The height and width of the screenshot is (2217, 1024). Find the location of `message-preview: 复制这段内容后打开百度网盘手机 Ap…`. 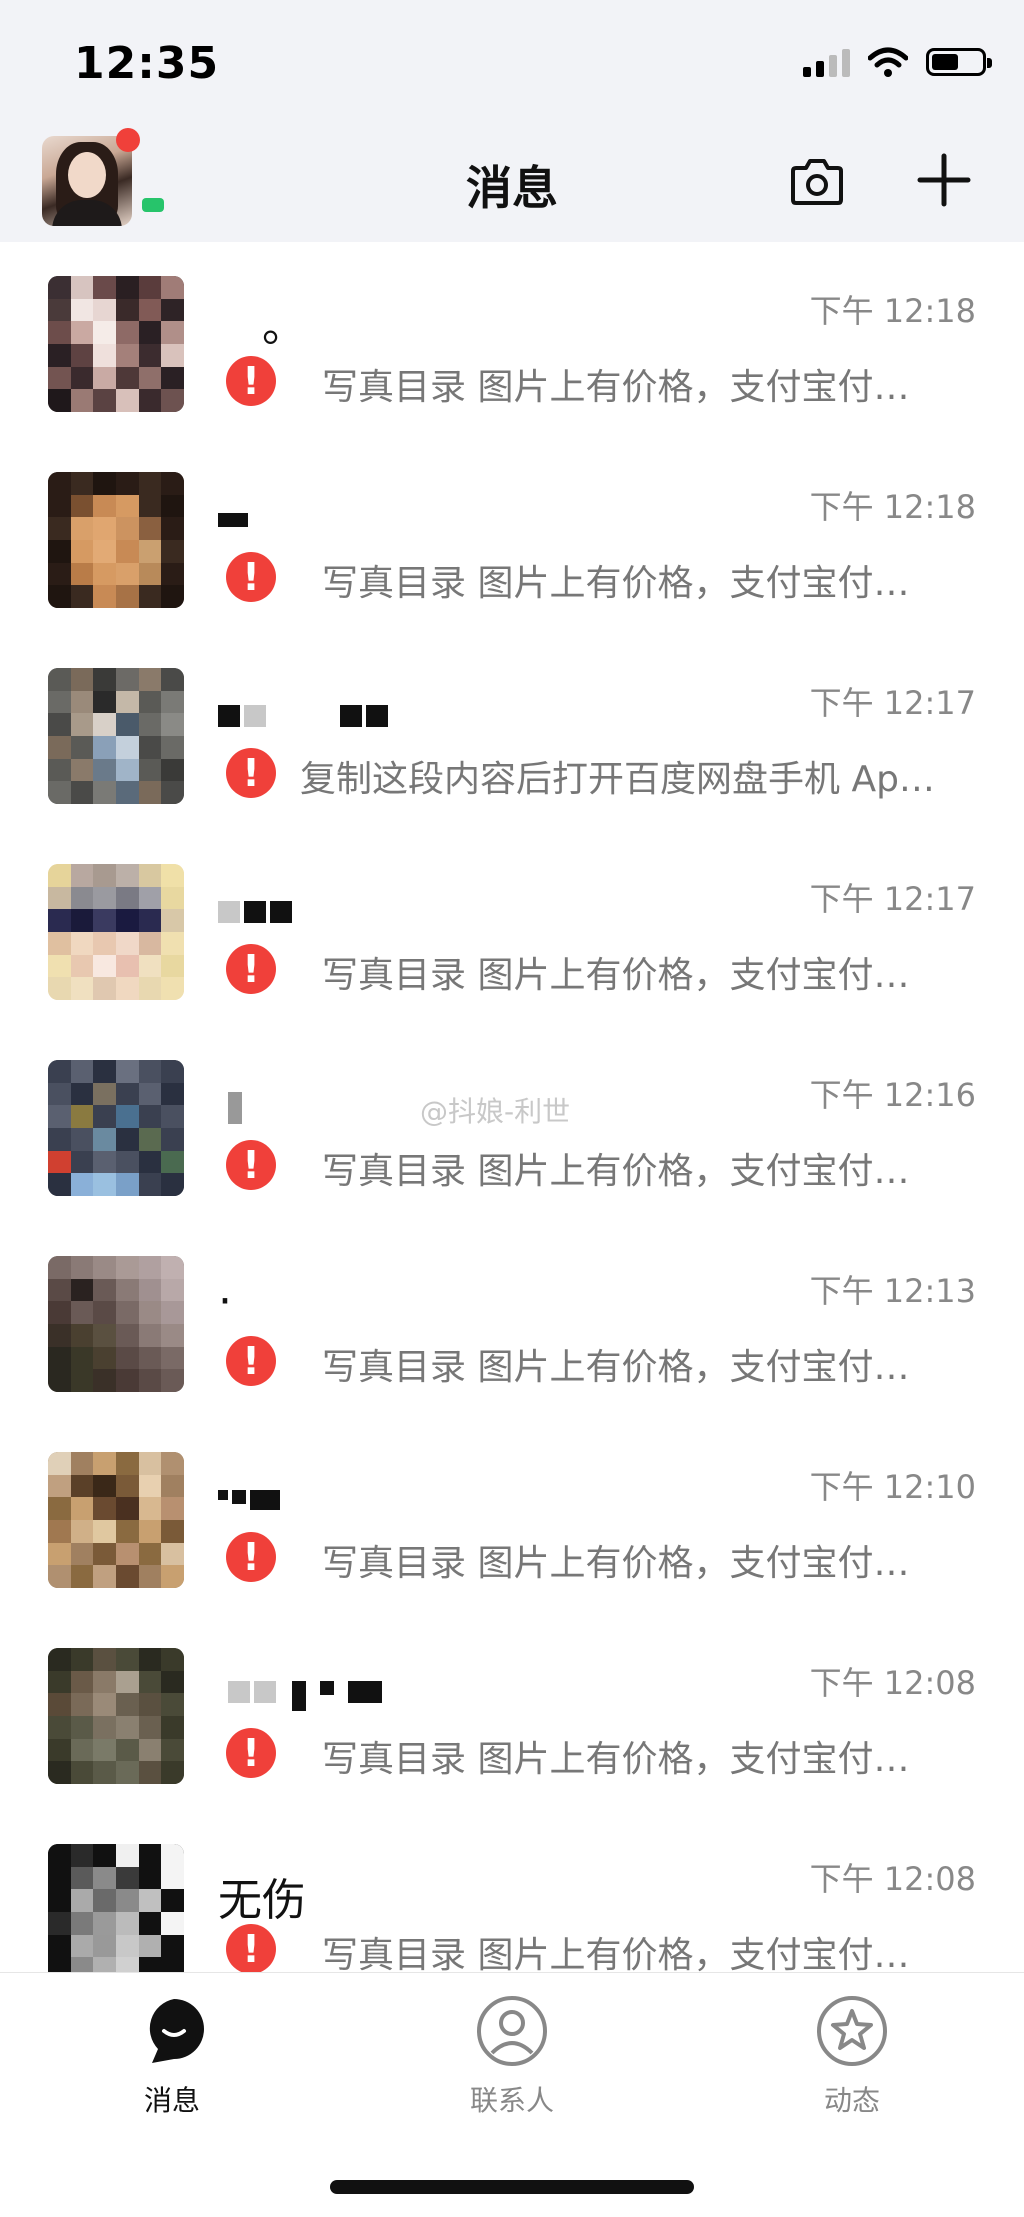

message-preview: 复制这段内容后打开百度网盘手机 Ap… is located at coordinates (617, 779).